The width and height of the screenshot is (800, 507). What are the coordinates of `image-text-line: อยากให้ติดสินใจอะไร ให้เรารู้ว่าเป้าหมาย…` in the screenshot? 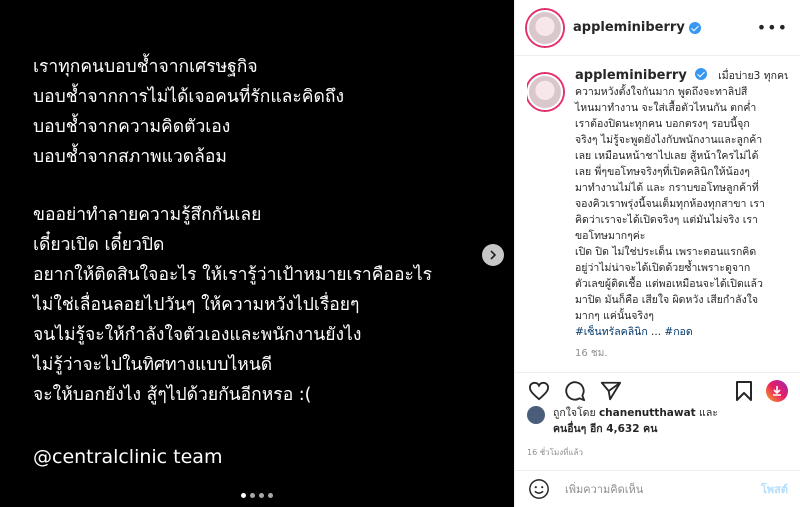 It's located at (233, 275).